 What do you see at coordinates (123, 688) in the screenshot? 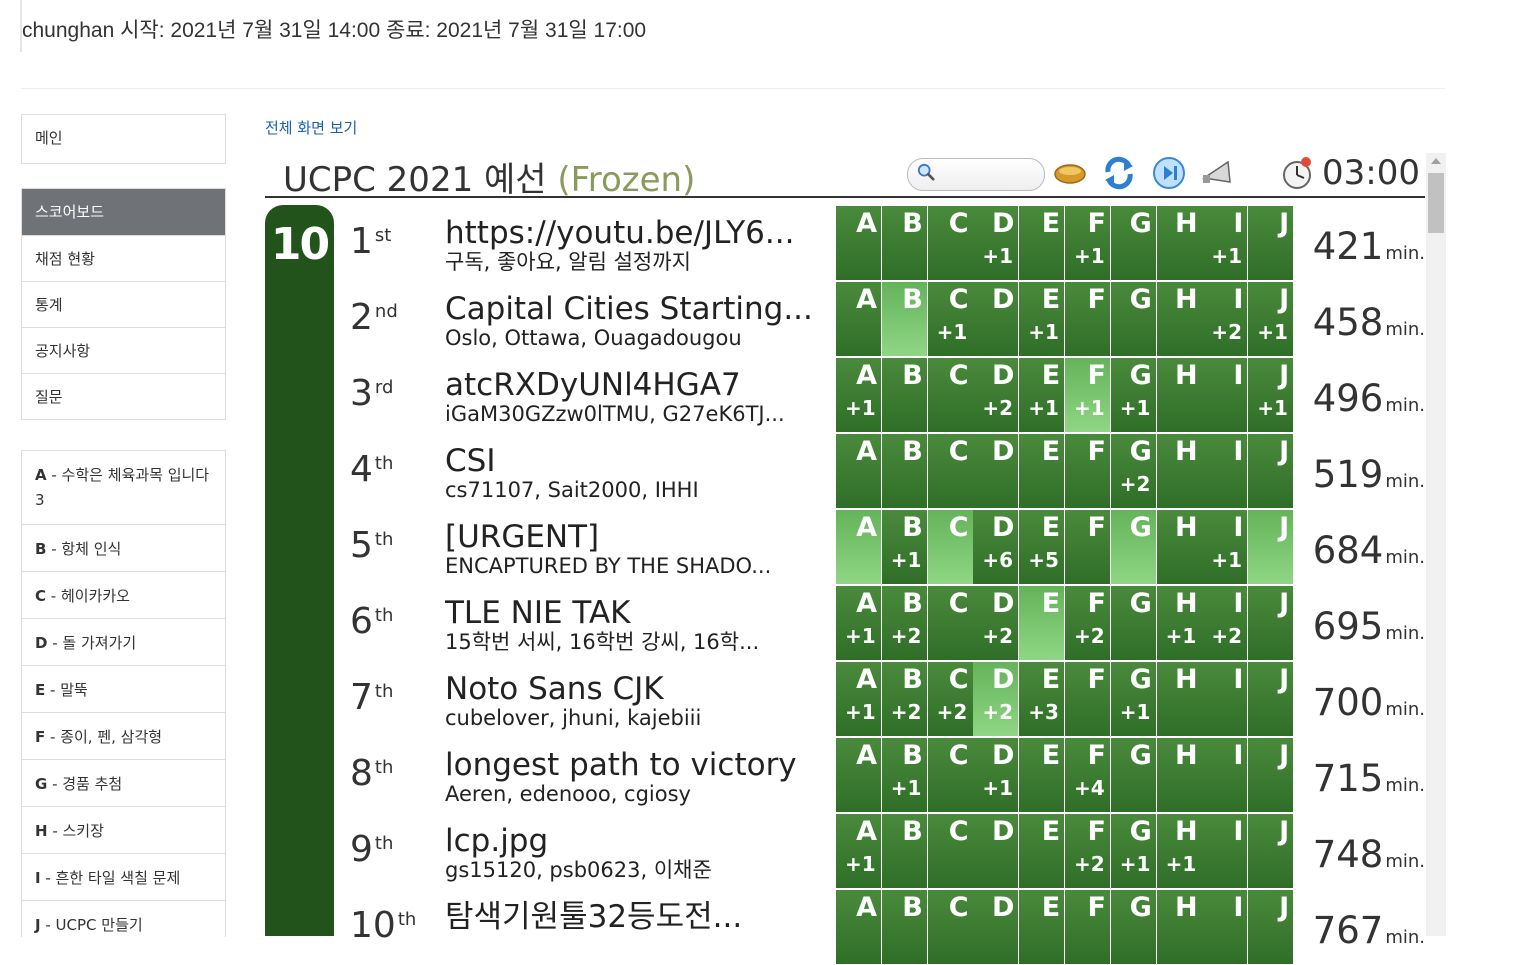
I see `problem-link: E - 말뚝` at bounding box center [123, 688].